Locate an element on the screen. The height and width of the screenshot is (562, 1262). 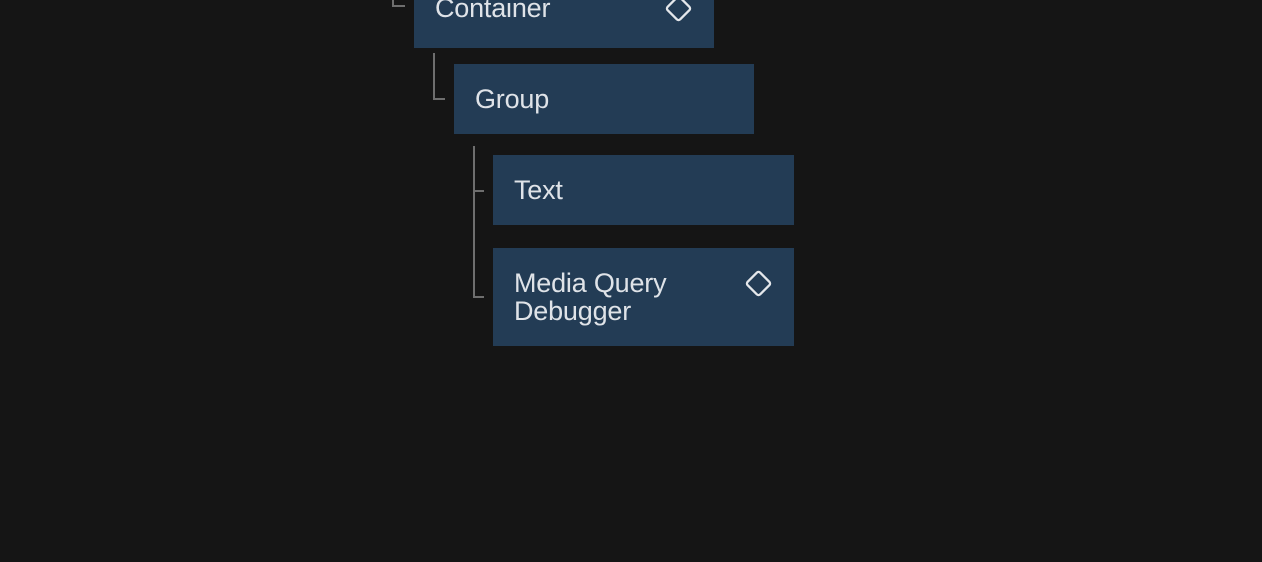
tree-node-label: Container is located at coordinates (493, 11).